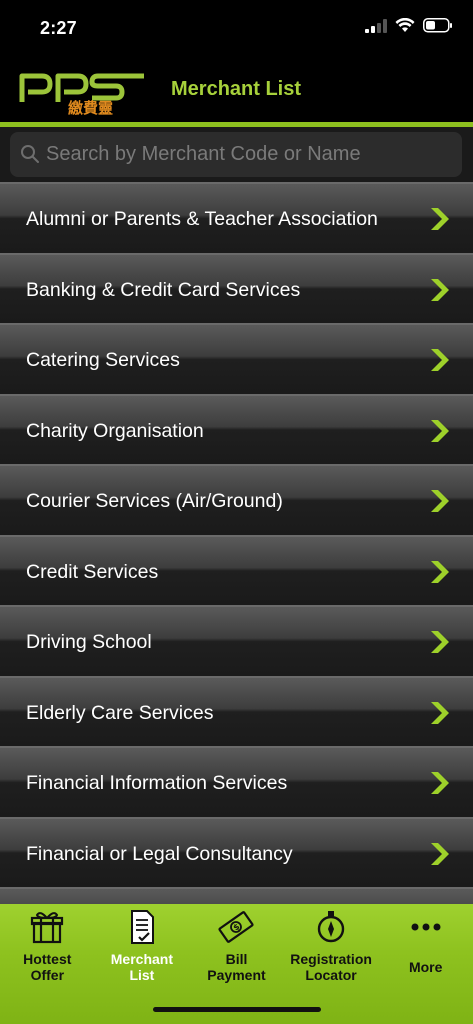 This screenshot has height=1024, width=473. I want to click on search-icon, so click(30, 154).